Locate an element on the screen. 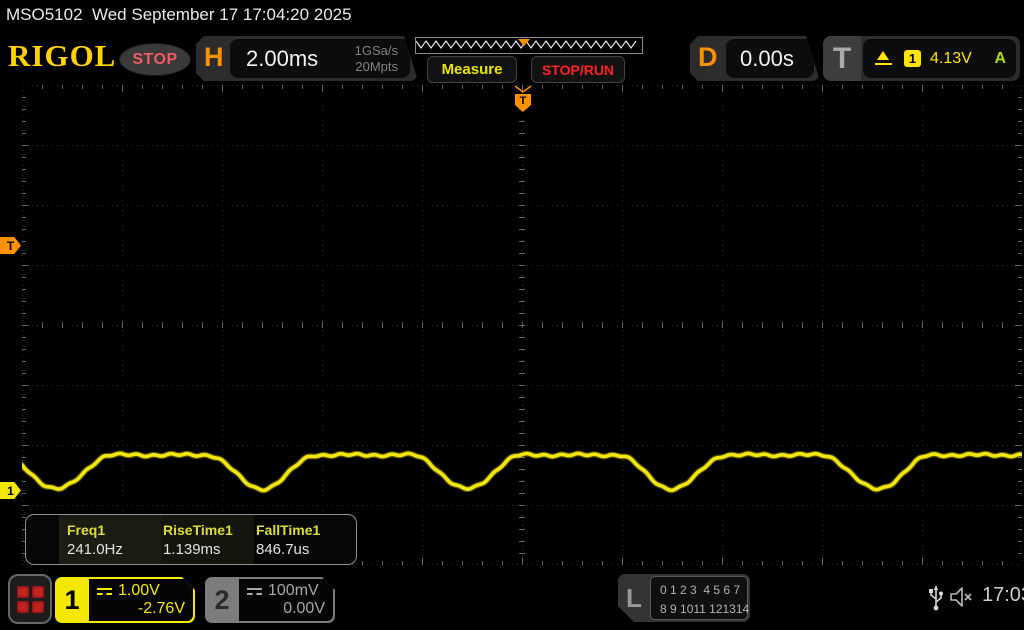 This screenshot has height=630, width=1024. trigger-source-badge: 1 is located at coordinates (912, 58).